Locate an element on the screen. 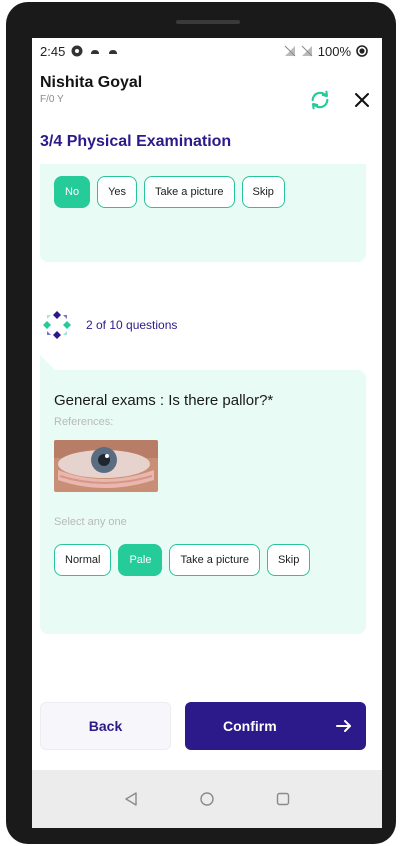  close-icon is located at coordinates (362, 100).